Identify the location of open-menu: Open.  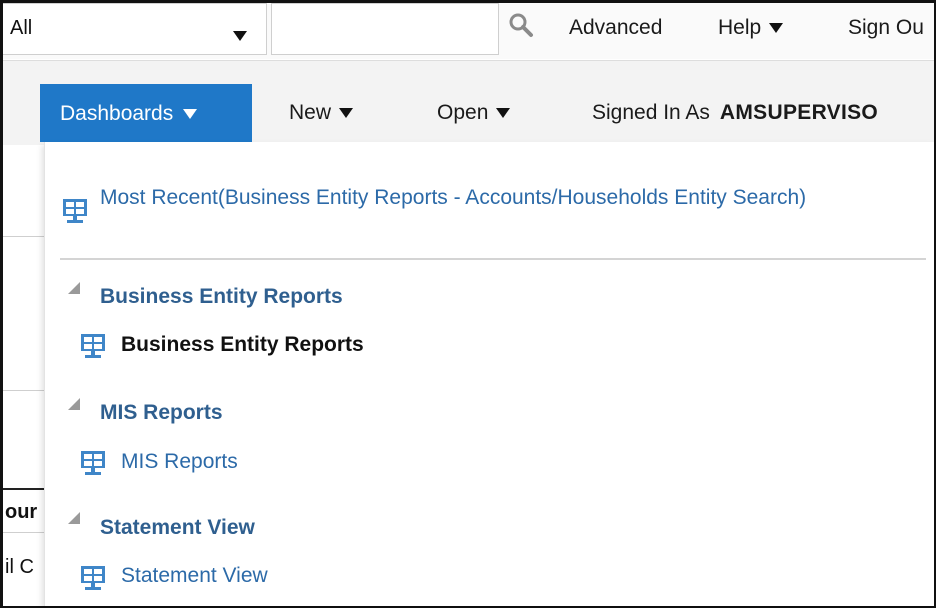
(474, 113).